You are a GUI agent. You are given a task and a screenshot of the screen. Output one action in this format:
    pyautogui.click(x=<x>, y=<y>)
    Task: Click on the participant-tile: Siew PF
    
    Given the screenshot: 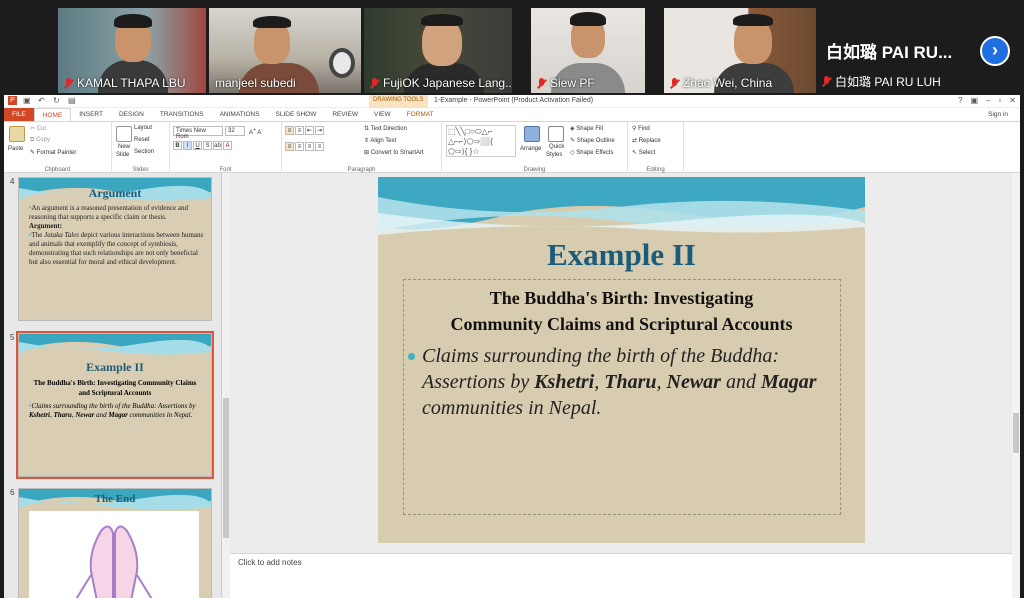 What is the action you would take?
    pyautogui.click(x=588, y=50)
    